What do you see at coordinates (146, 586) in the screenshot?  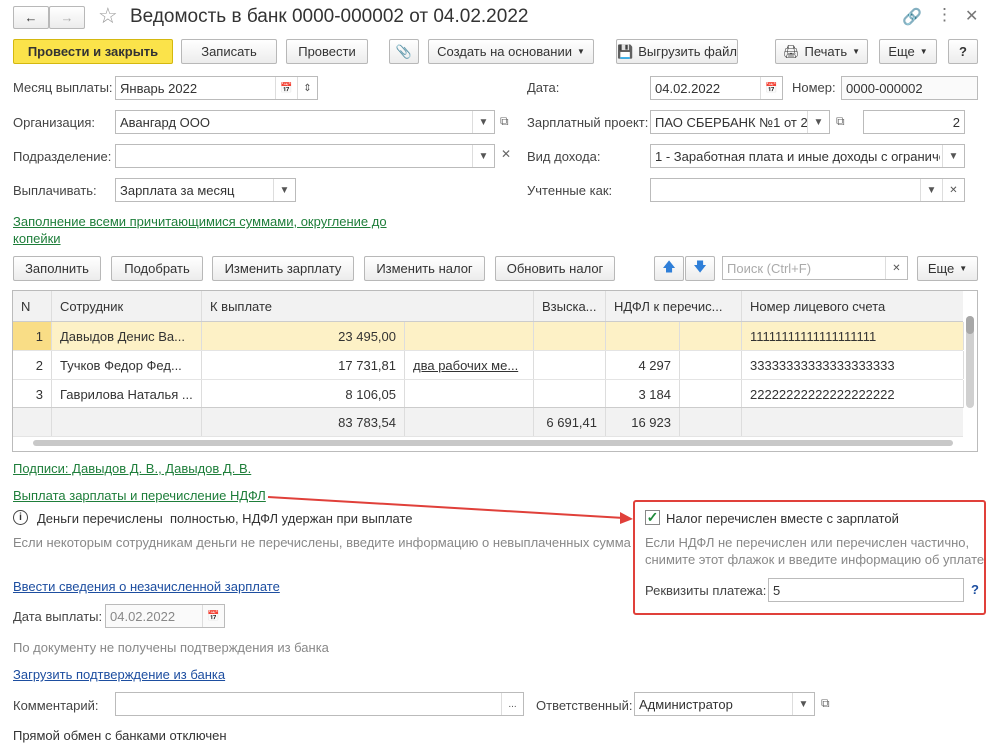 I see `unpaid-link: Ввести сведения о незачисленной зарплате` at bounding box center [146, 586].